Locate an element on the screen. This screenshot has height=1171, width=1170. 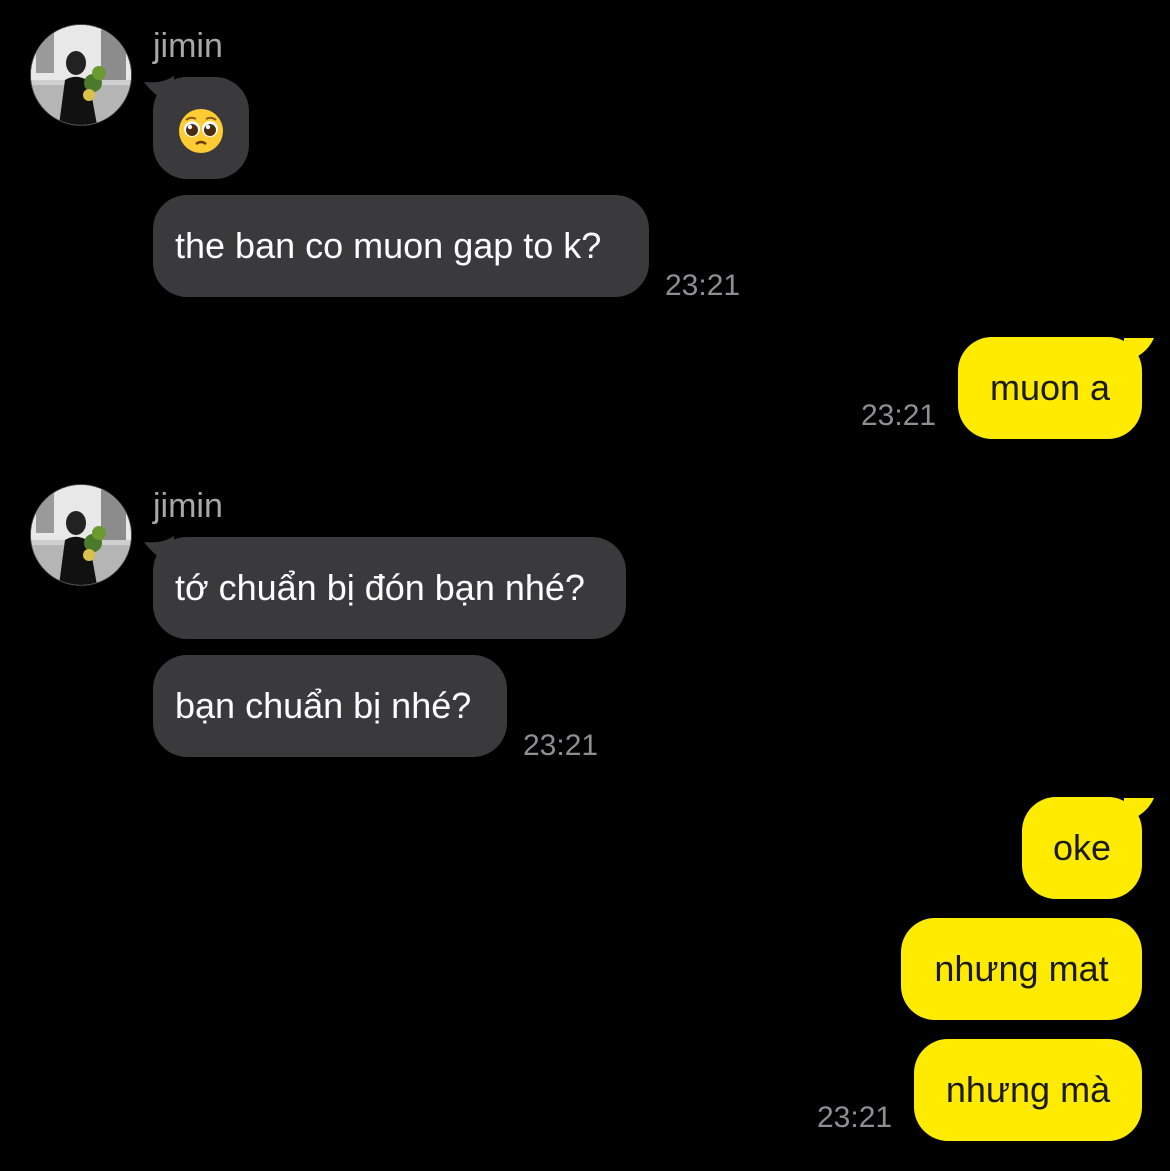
message-bubble-outgoing: muon a is located at coordinates (1050, 388).